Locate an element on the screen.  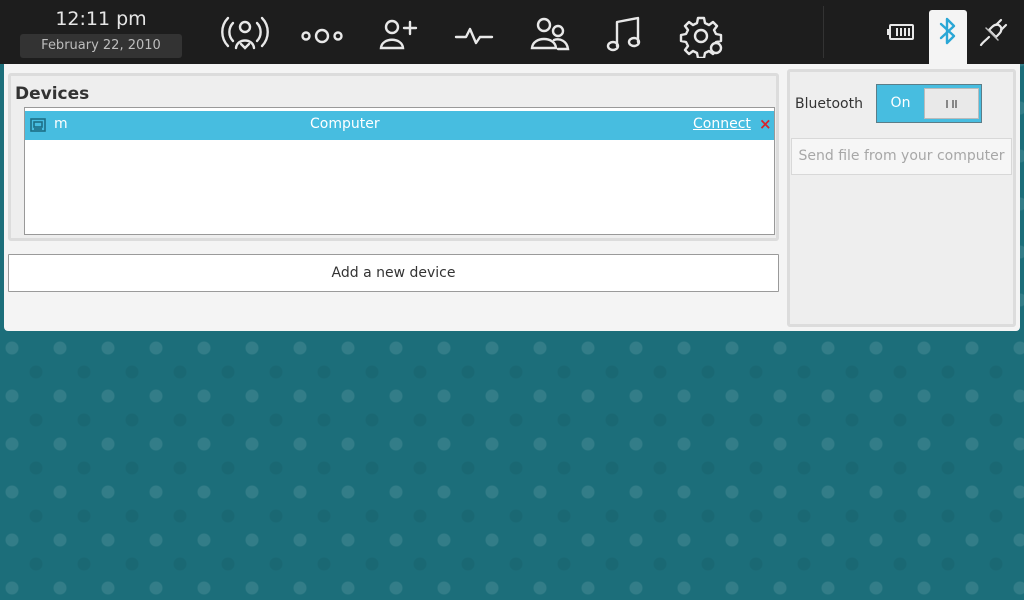
clock-time: 12:11 pm is located at coordinates (101, 19).